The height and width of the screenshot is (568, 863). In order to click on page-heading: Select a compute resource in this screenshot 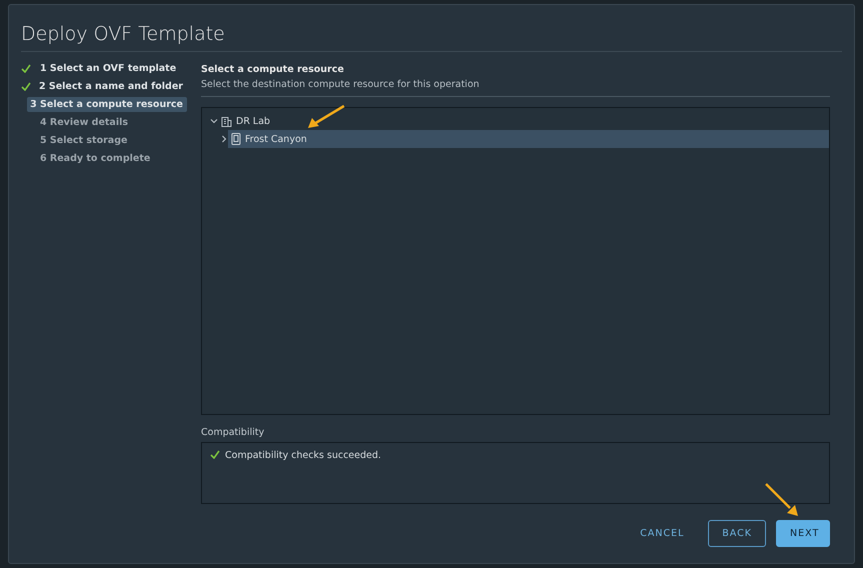, I will do `click(273, 69)`.